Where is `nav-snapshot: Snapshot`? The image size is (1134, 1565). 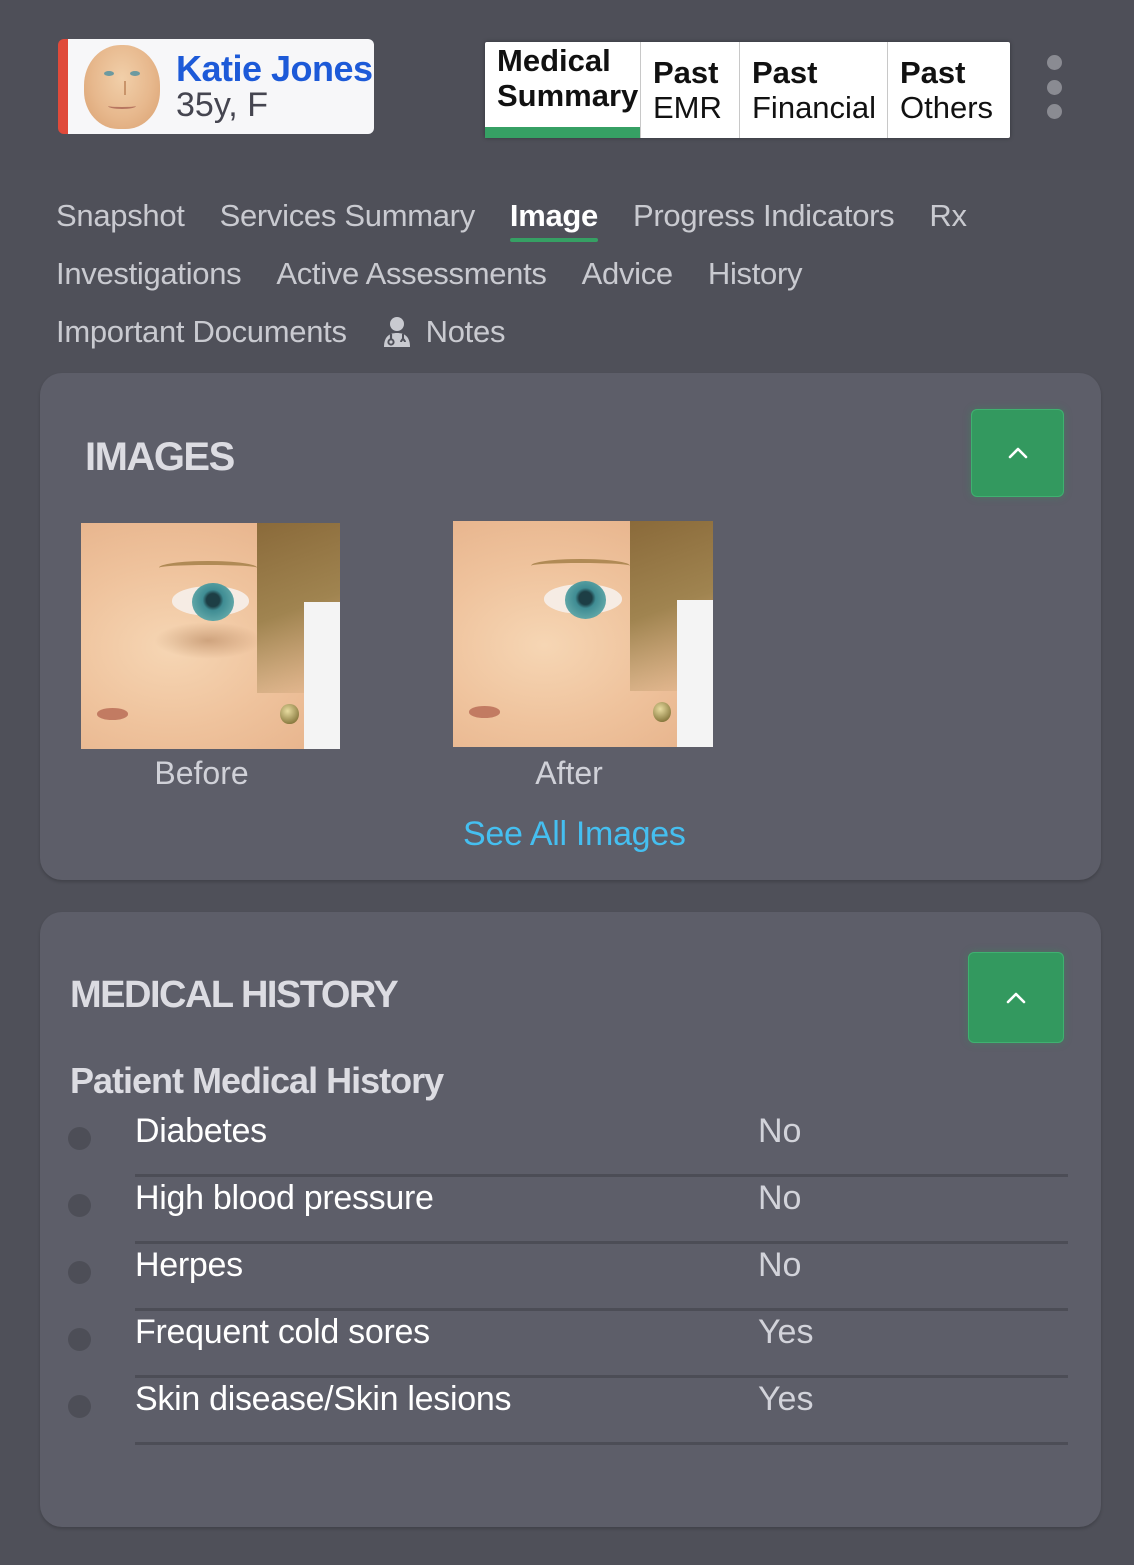
nav-snapshot: Snapshot is located at coordinates (120, 216).